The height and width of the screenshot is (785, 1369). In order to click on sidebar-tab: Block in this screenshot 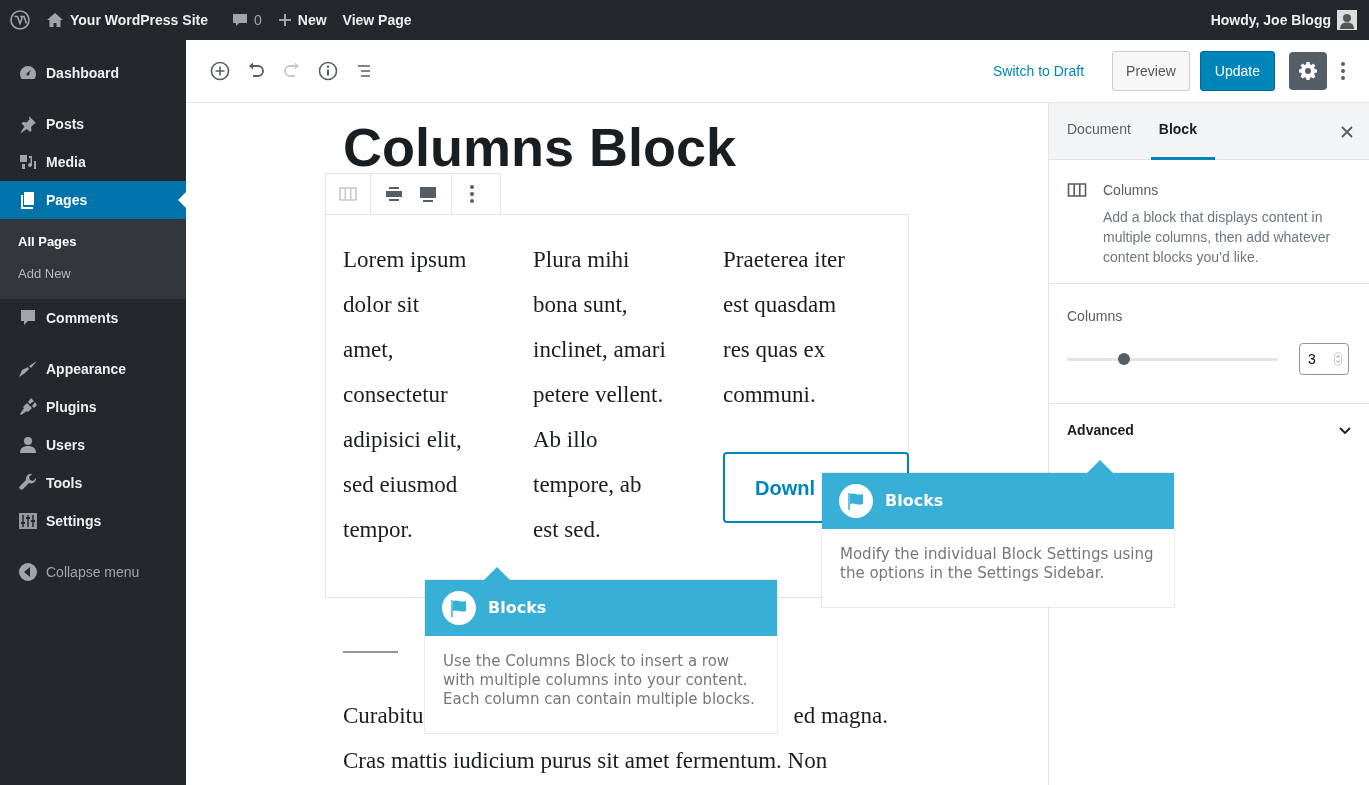, I will do `click(1182, 131)`.